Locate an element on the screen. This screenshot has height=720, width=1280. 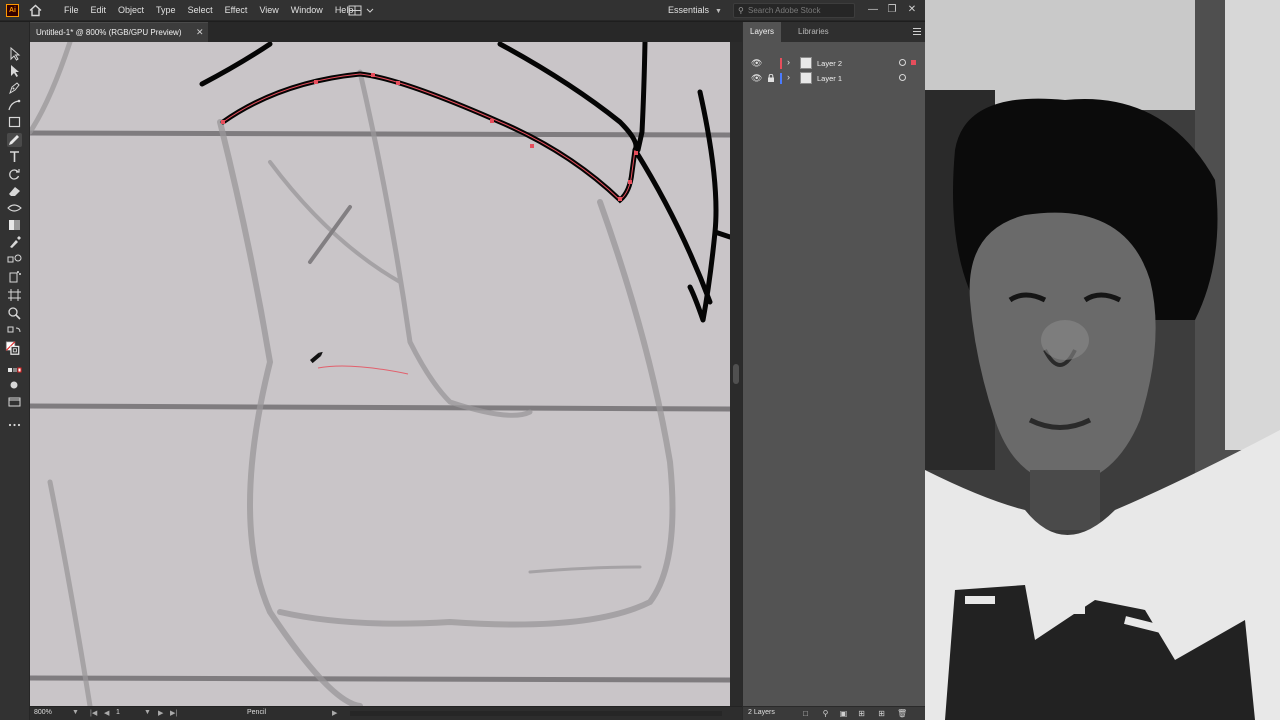
workspace-switcher: Essentials ▼ is located at coordinates (695, 11).